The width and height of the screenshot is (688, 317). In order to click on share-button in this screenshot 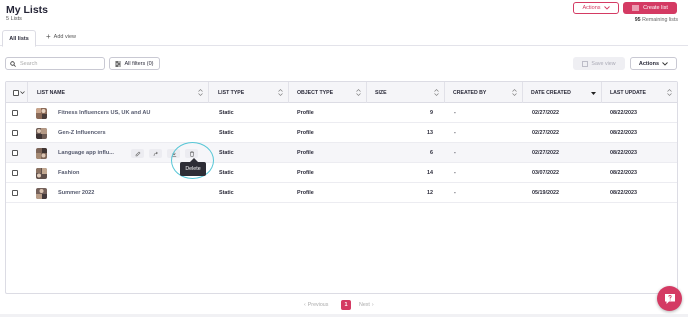, I will do `click(155, 153)`.